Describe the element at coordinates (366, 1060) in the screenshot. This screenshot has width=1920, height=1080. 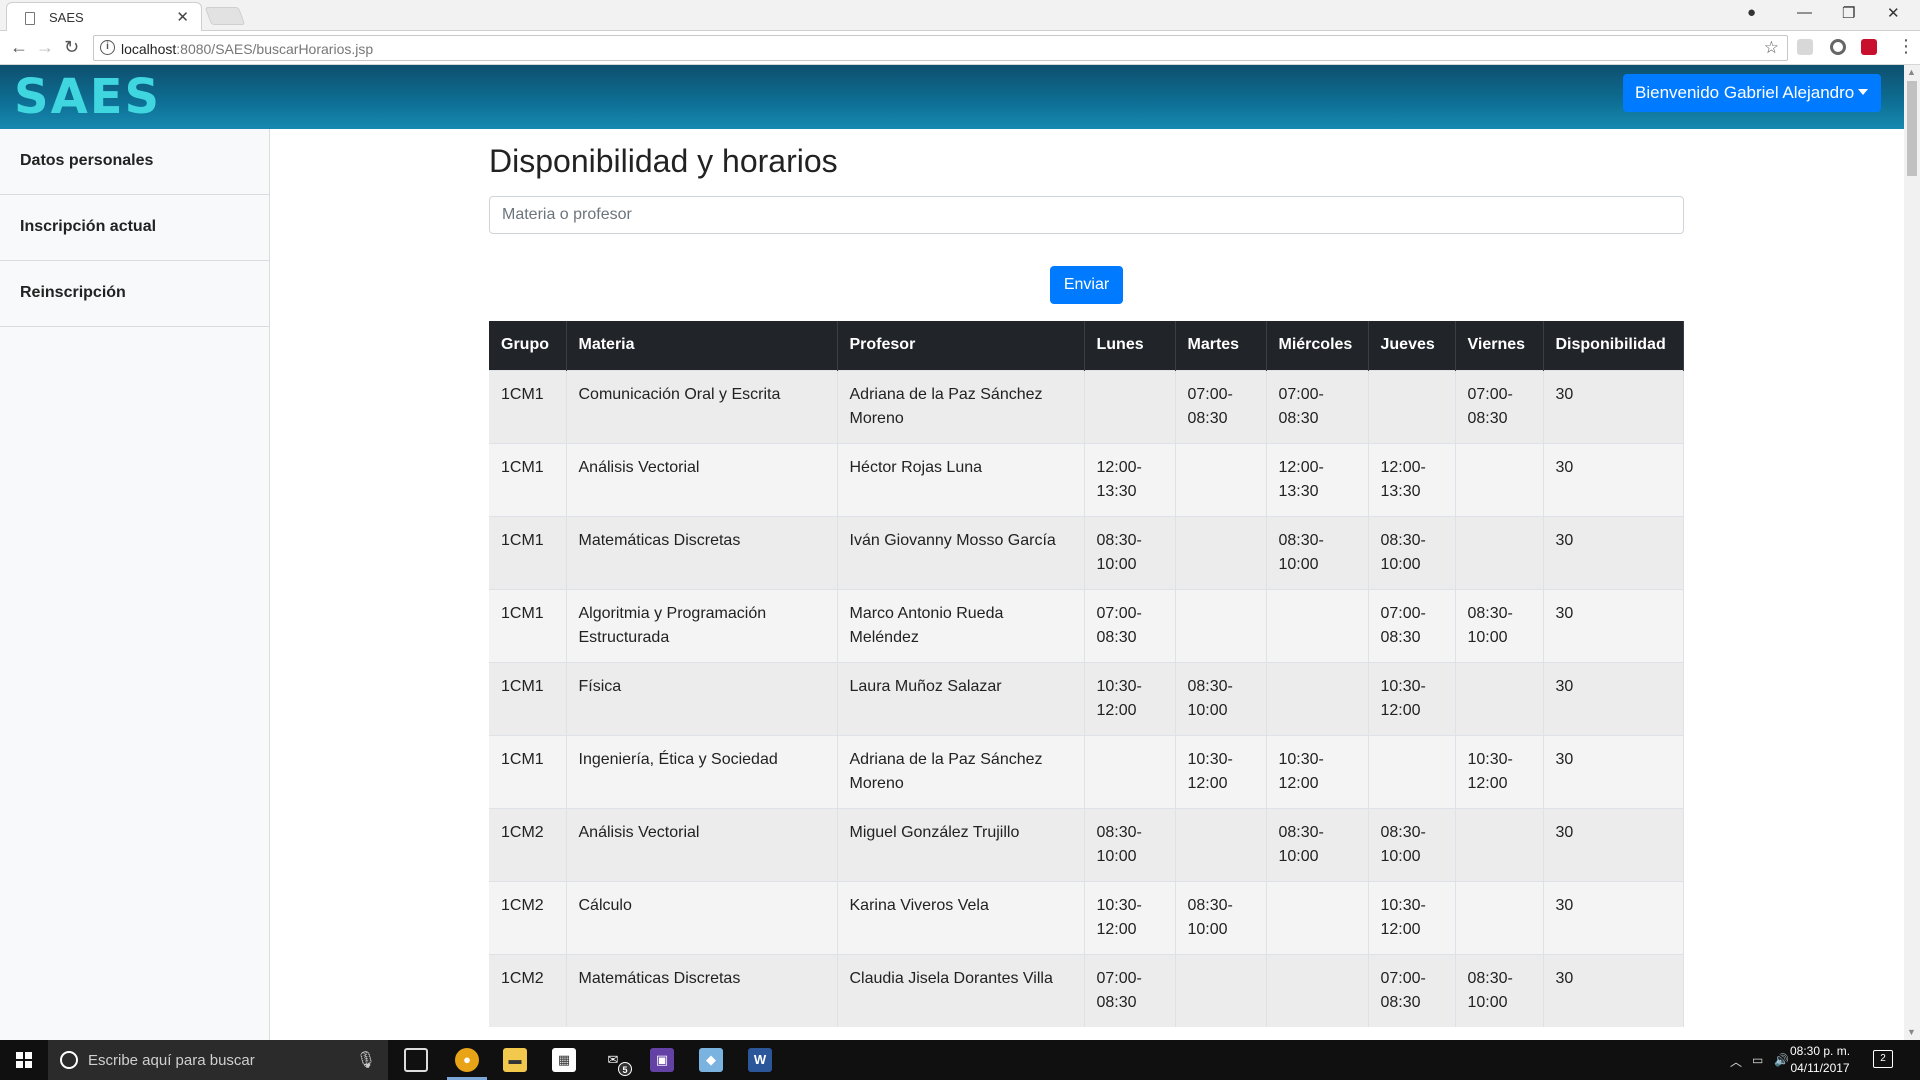
I see `microphone-icon: 🎙` at that location.